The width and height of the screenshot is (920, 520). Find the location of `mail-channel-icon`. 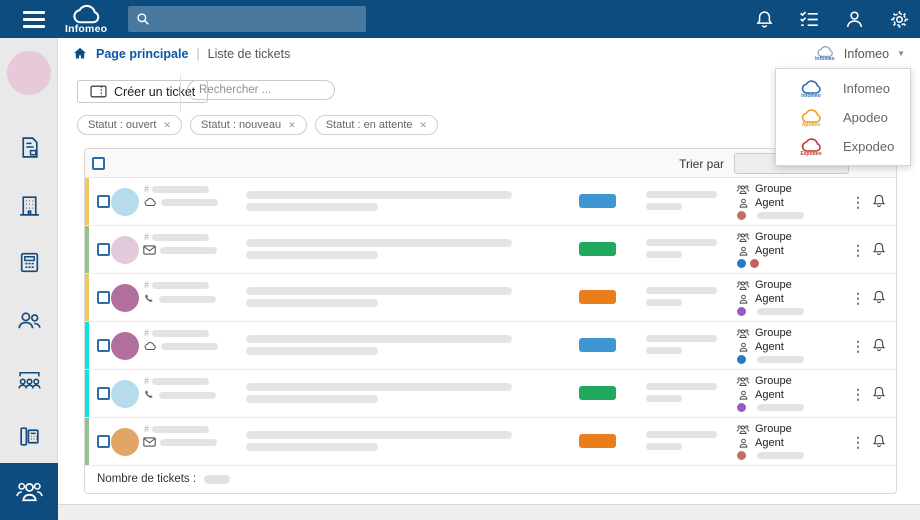

mail-channel-icon is located at coordinates (149, 250).